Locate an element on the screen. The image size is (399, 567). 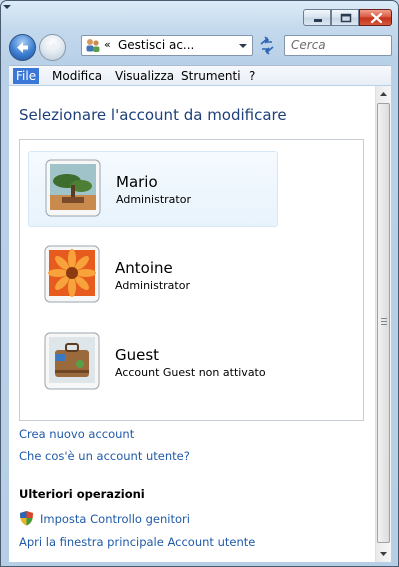
what-is-account-link: Che cos'è un account utente? is located at coordinates (104, 456).